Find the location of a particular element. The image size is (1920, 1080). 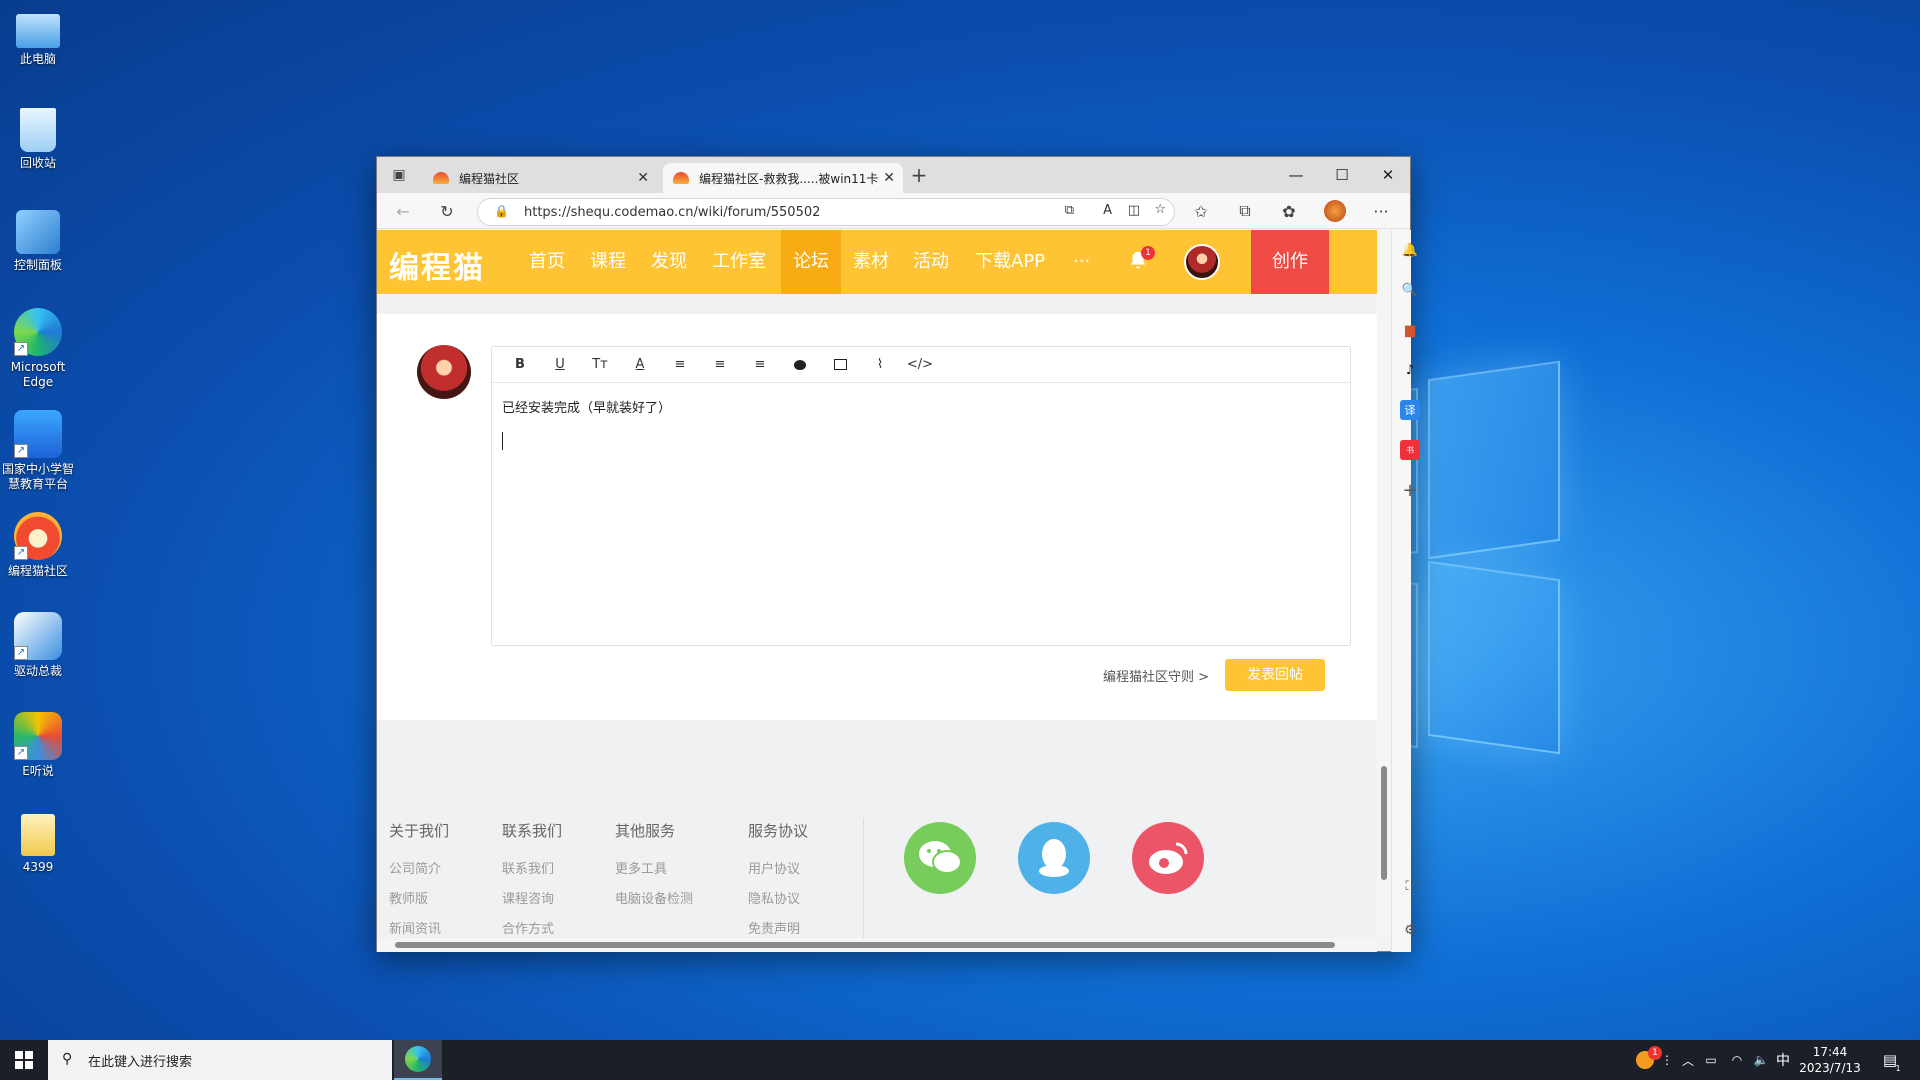

read-aloud-icon: A is located at coordinates (1107, 210).